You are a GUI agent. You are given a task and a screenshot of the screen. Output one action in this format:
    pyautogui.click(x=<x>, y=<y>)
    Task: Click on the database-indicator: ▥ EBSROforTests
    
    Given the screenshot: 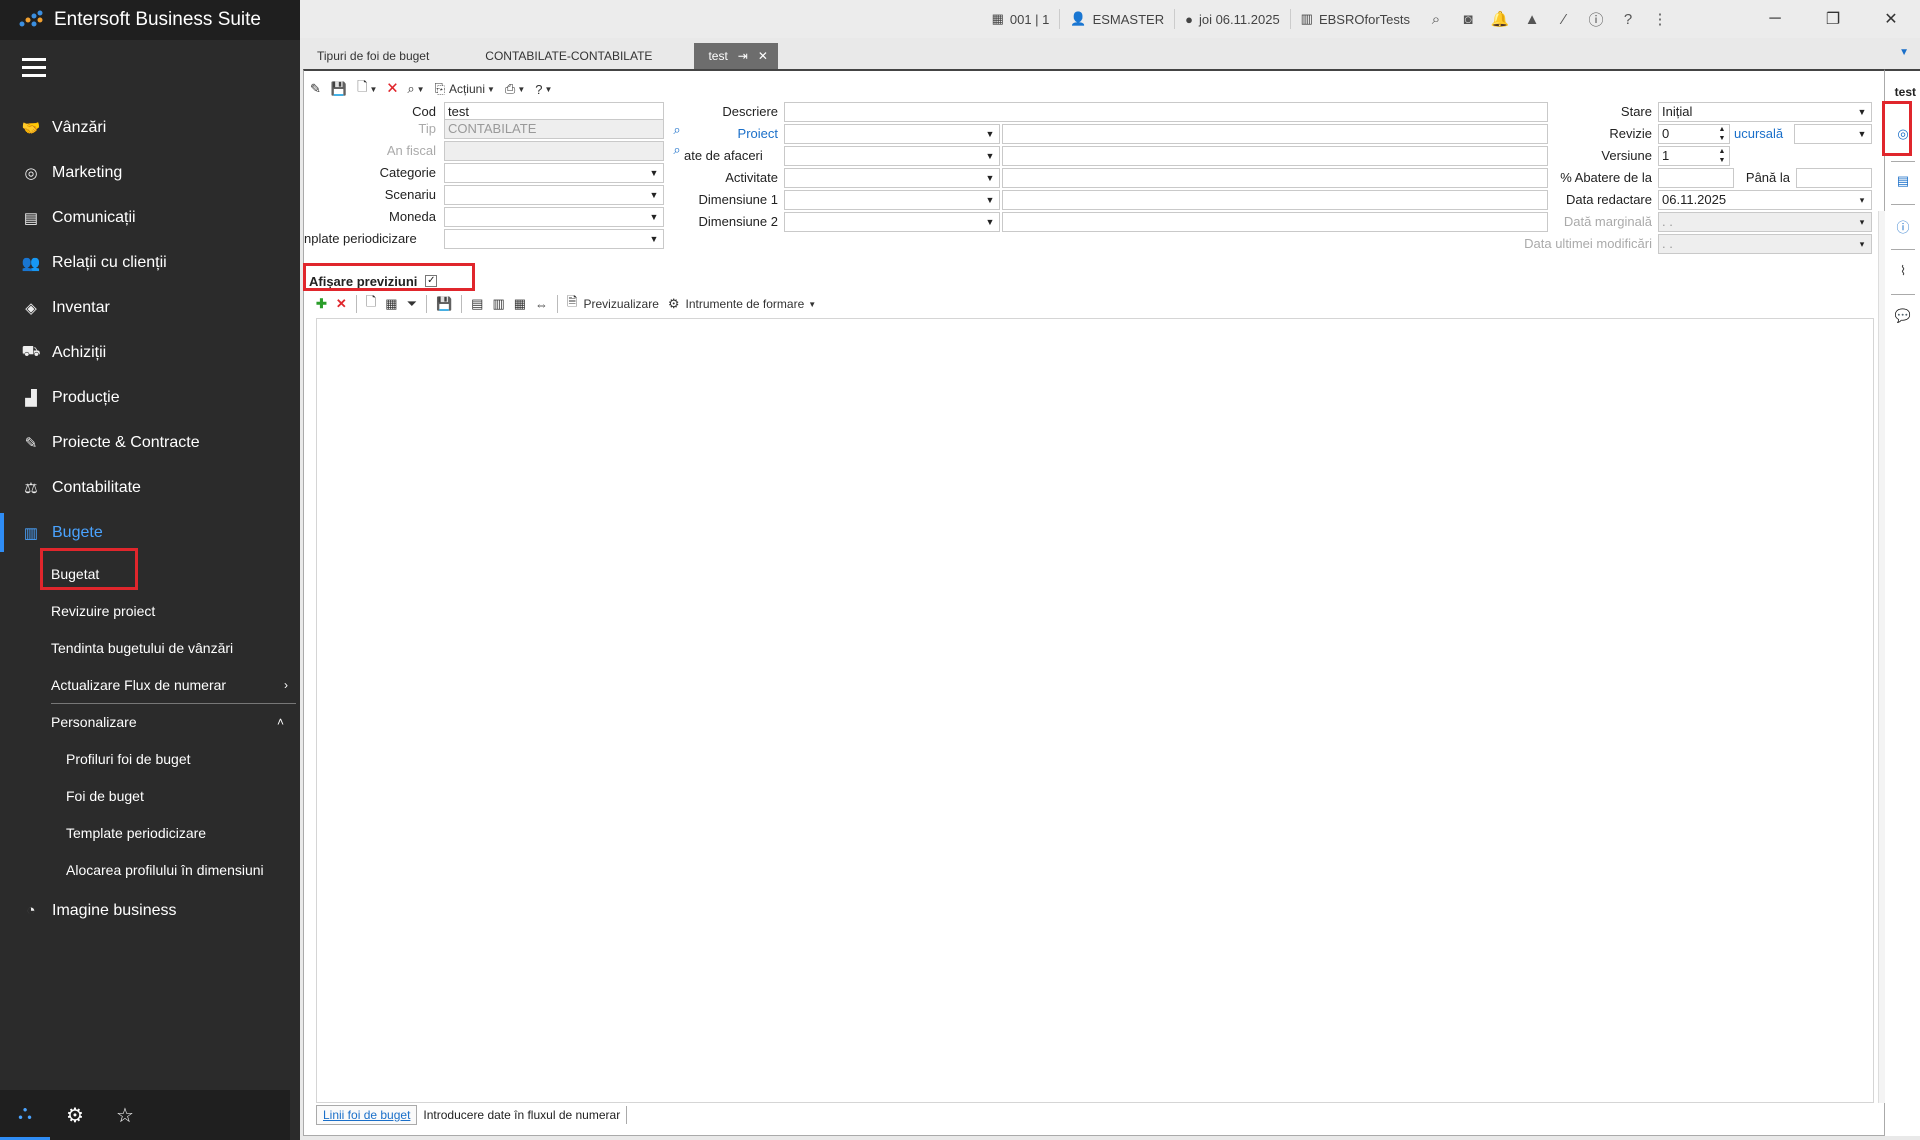 What is the action you would take?
    pyautogui.click(x=1354, y=19)
    